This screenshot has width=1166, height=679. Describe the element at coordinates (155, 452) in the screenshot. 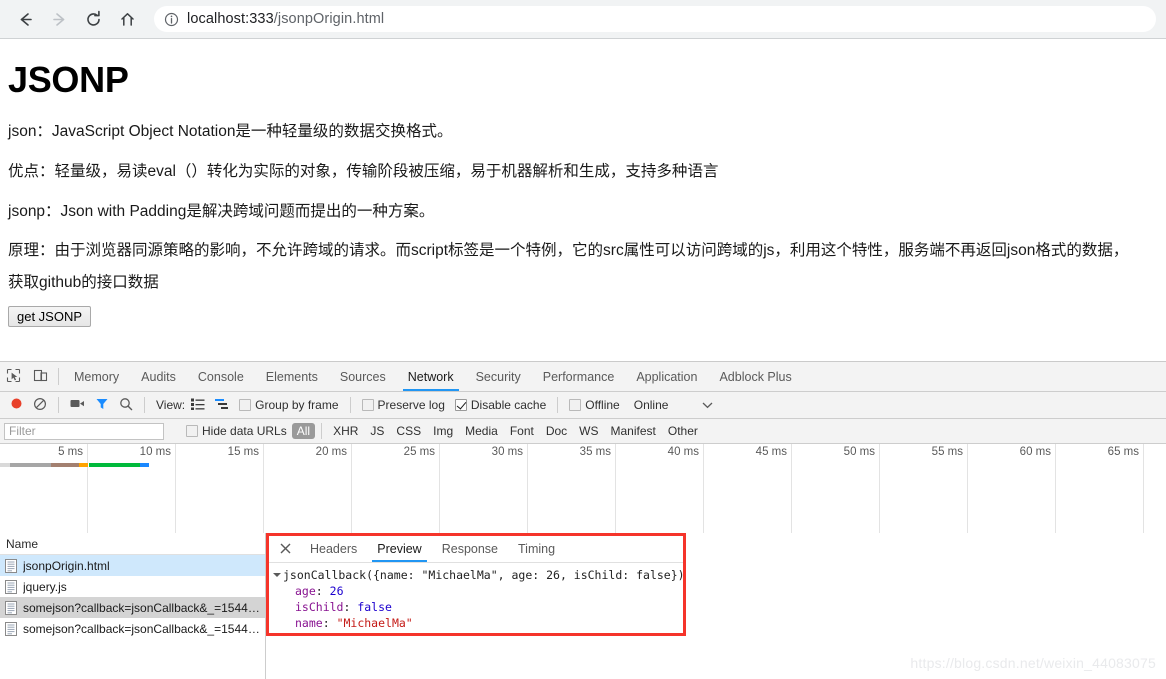

I see `ruler-label: 10 ms` at that location.